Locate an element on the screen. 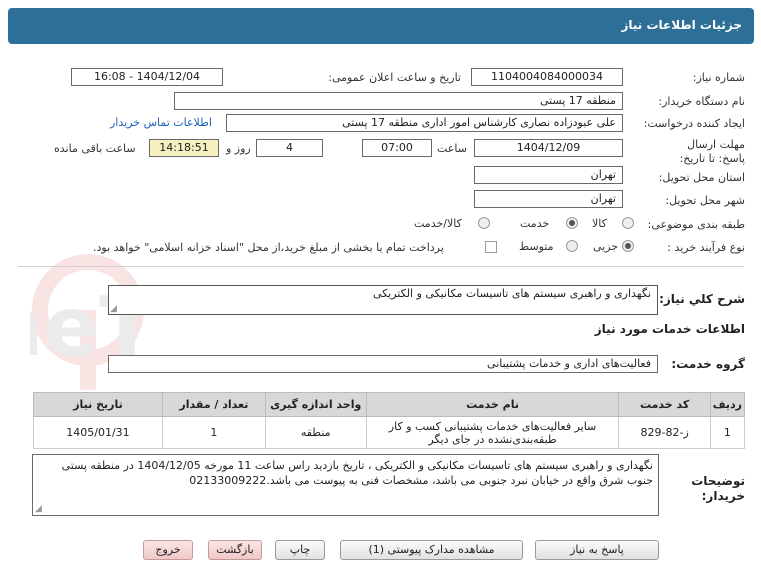 This screenshot has height=574, width=761. buyer-org-label: نام دستگاه خریدار: is located at coordinates (701, 101).